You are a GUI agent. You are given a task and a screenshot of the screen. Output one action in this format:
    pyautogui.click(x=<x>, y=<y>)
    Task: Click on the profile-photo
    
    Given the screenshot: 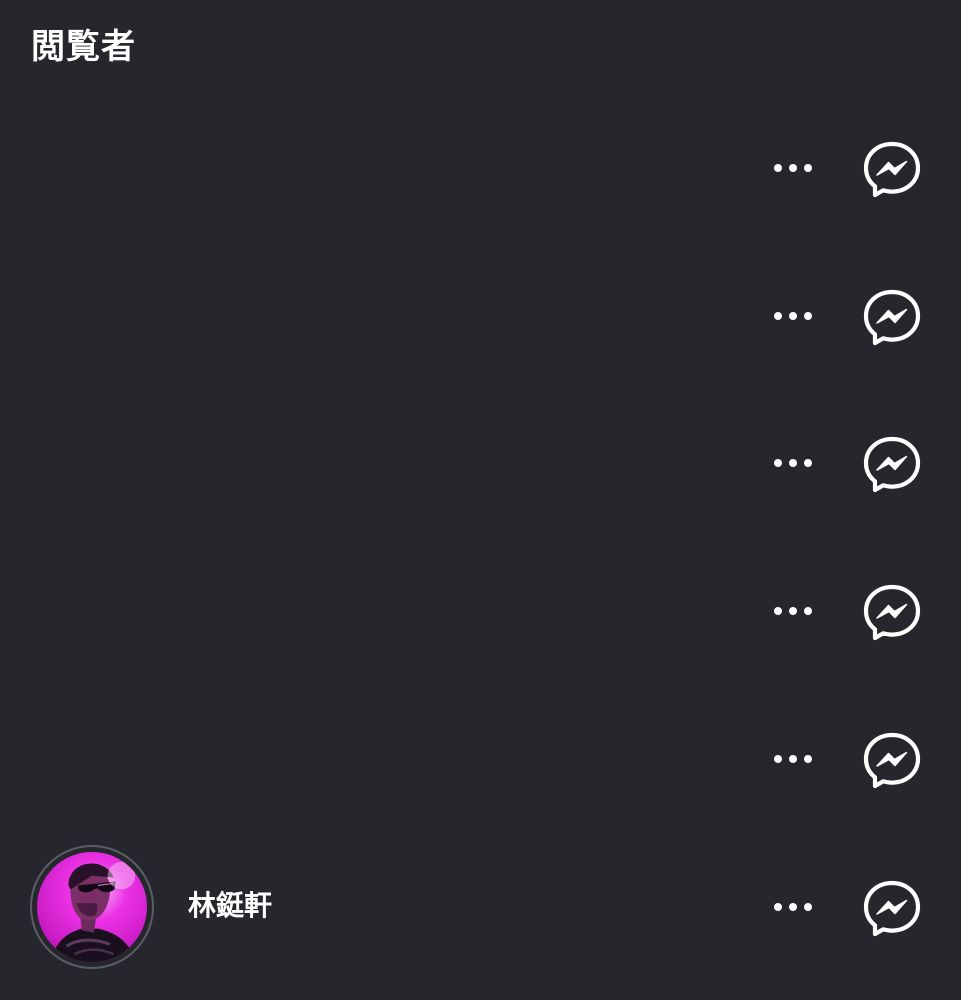 What is the action you would take?
    pyautogui.click(x=92, y=907)
    